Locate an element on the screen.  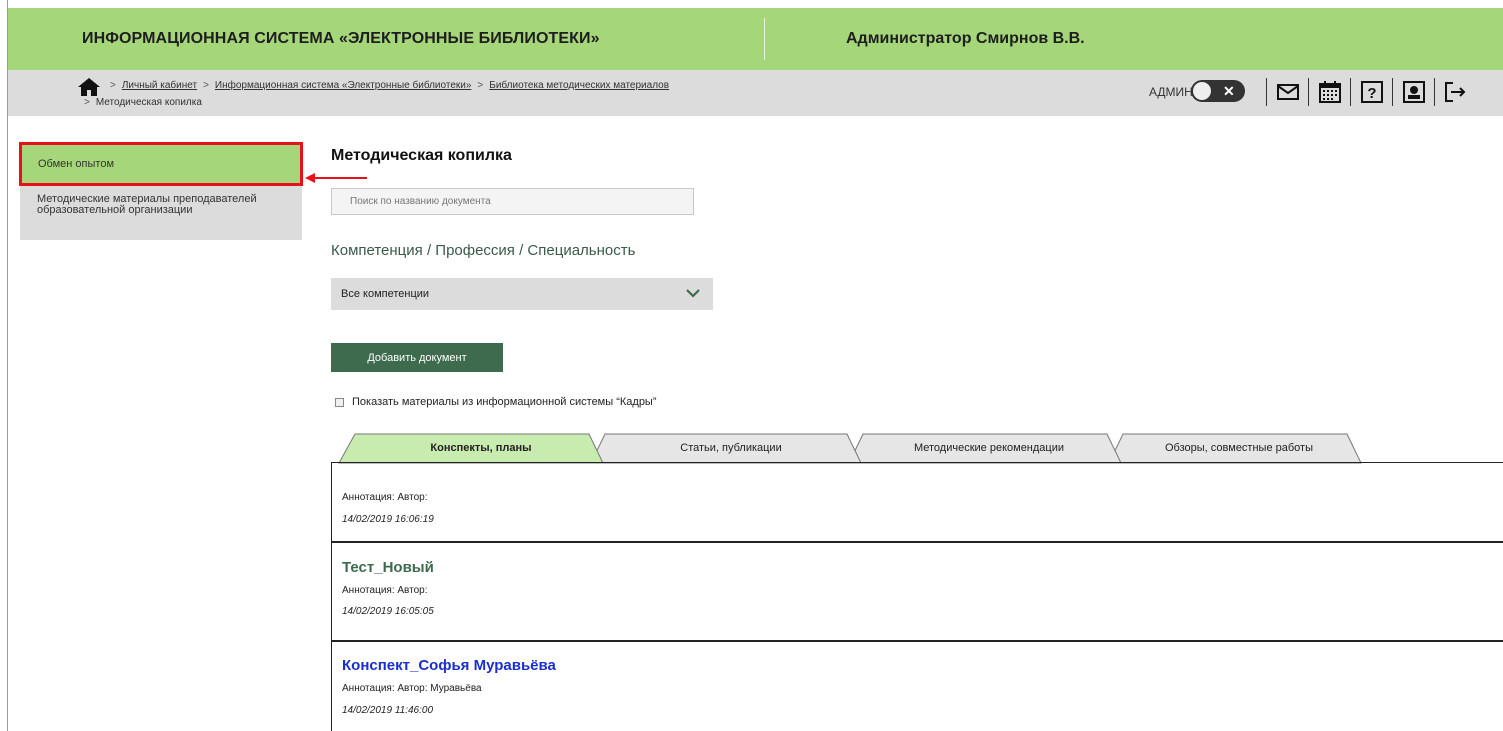
entry-date: 14/02/2019 11:46:00 is located at coordinates (388, 710).